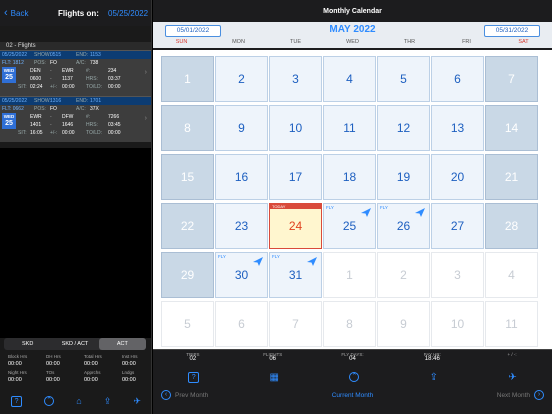 The height and width of the screenshot is (414, 552). I want to click on calendar-day: TODAY 24, so click(295, 226).